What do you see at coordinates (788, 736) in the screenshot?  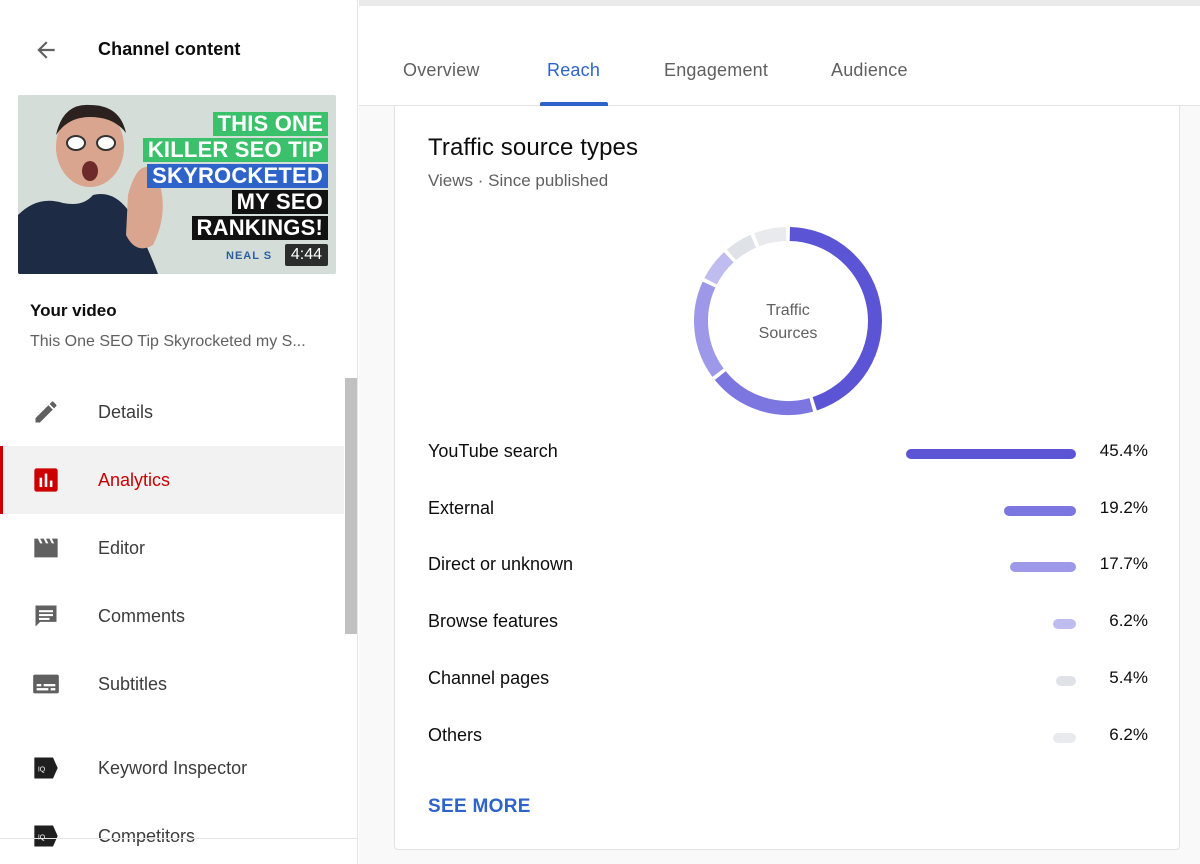 I see `traffic-source-row: Others 6.2%` at bounding box center [788, 736].